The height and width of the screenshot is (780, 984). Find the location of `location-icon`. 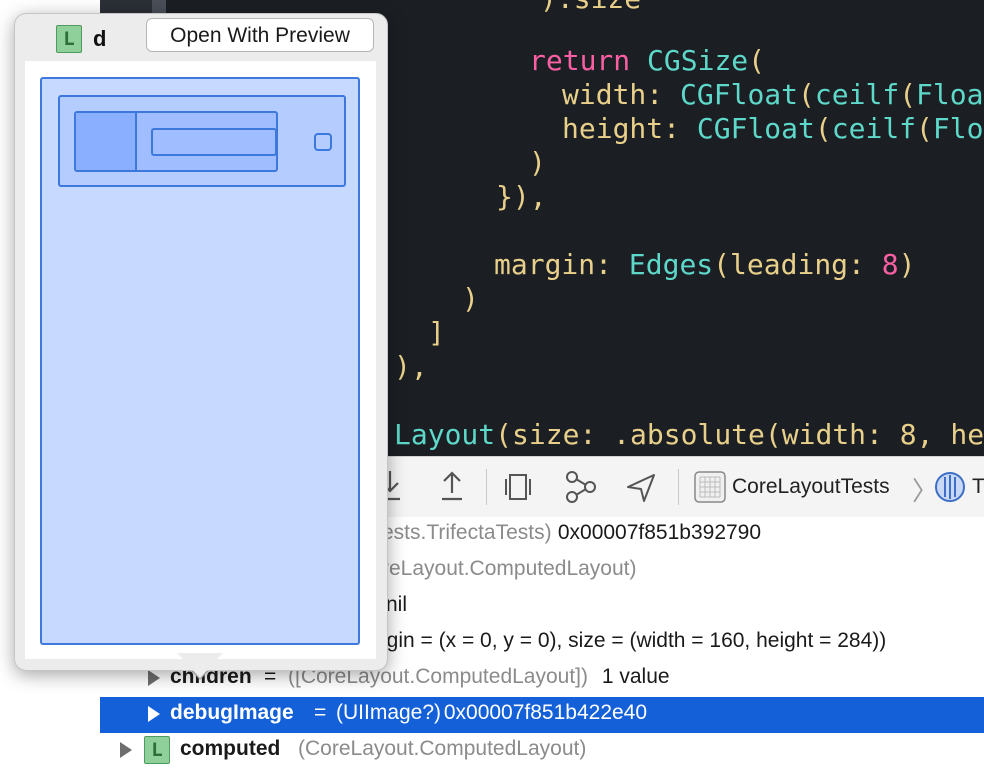

location-icon is located at coordinates (641, 488).